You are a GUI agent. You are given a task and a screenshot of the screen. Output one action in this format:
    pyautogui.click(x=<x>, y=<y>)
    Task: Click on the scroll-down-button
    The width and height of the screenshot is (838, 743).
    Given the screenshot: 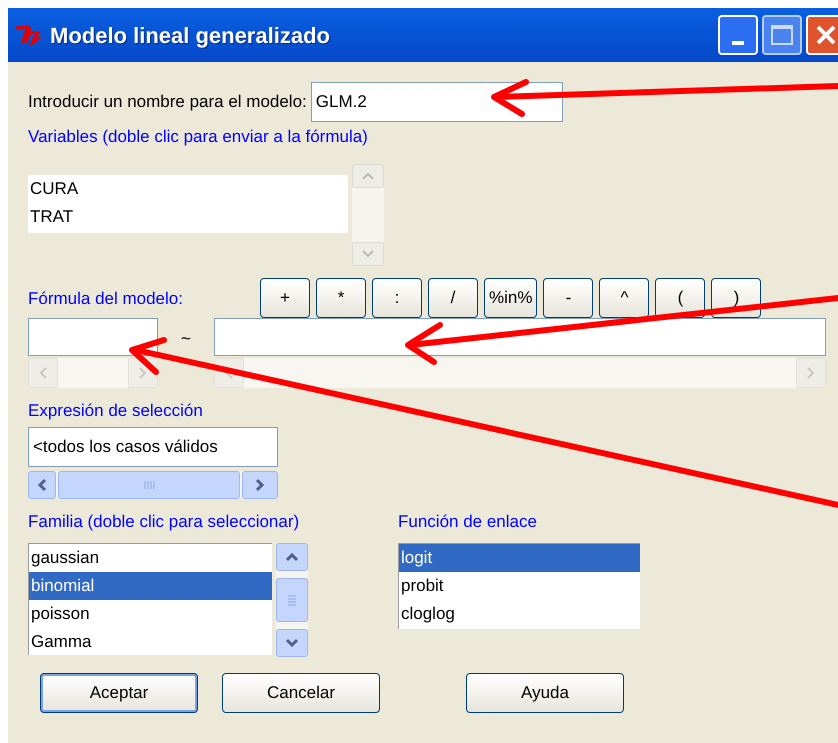 What is the action you would take?
    pyautogui.click(x=292, y=642)
    